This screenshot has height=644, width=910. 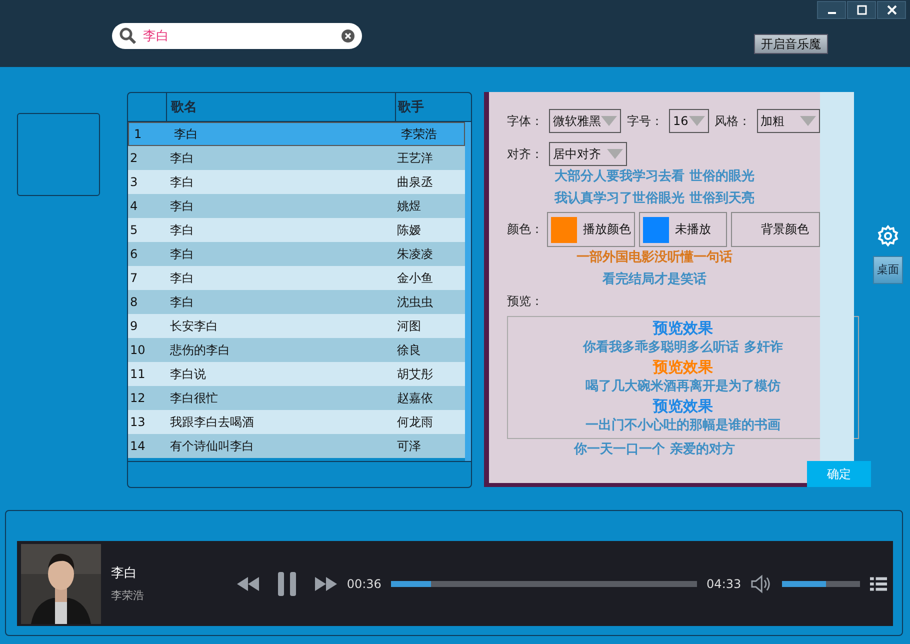 What do you see at coordinates (788, 121) in the screenshot?
I see `style-dropdown: 加粗` at bounding box center [788, 121].